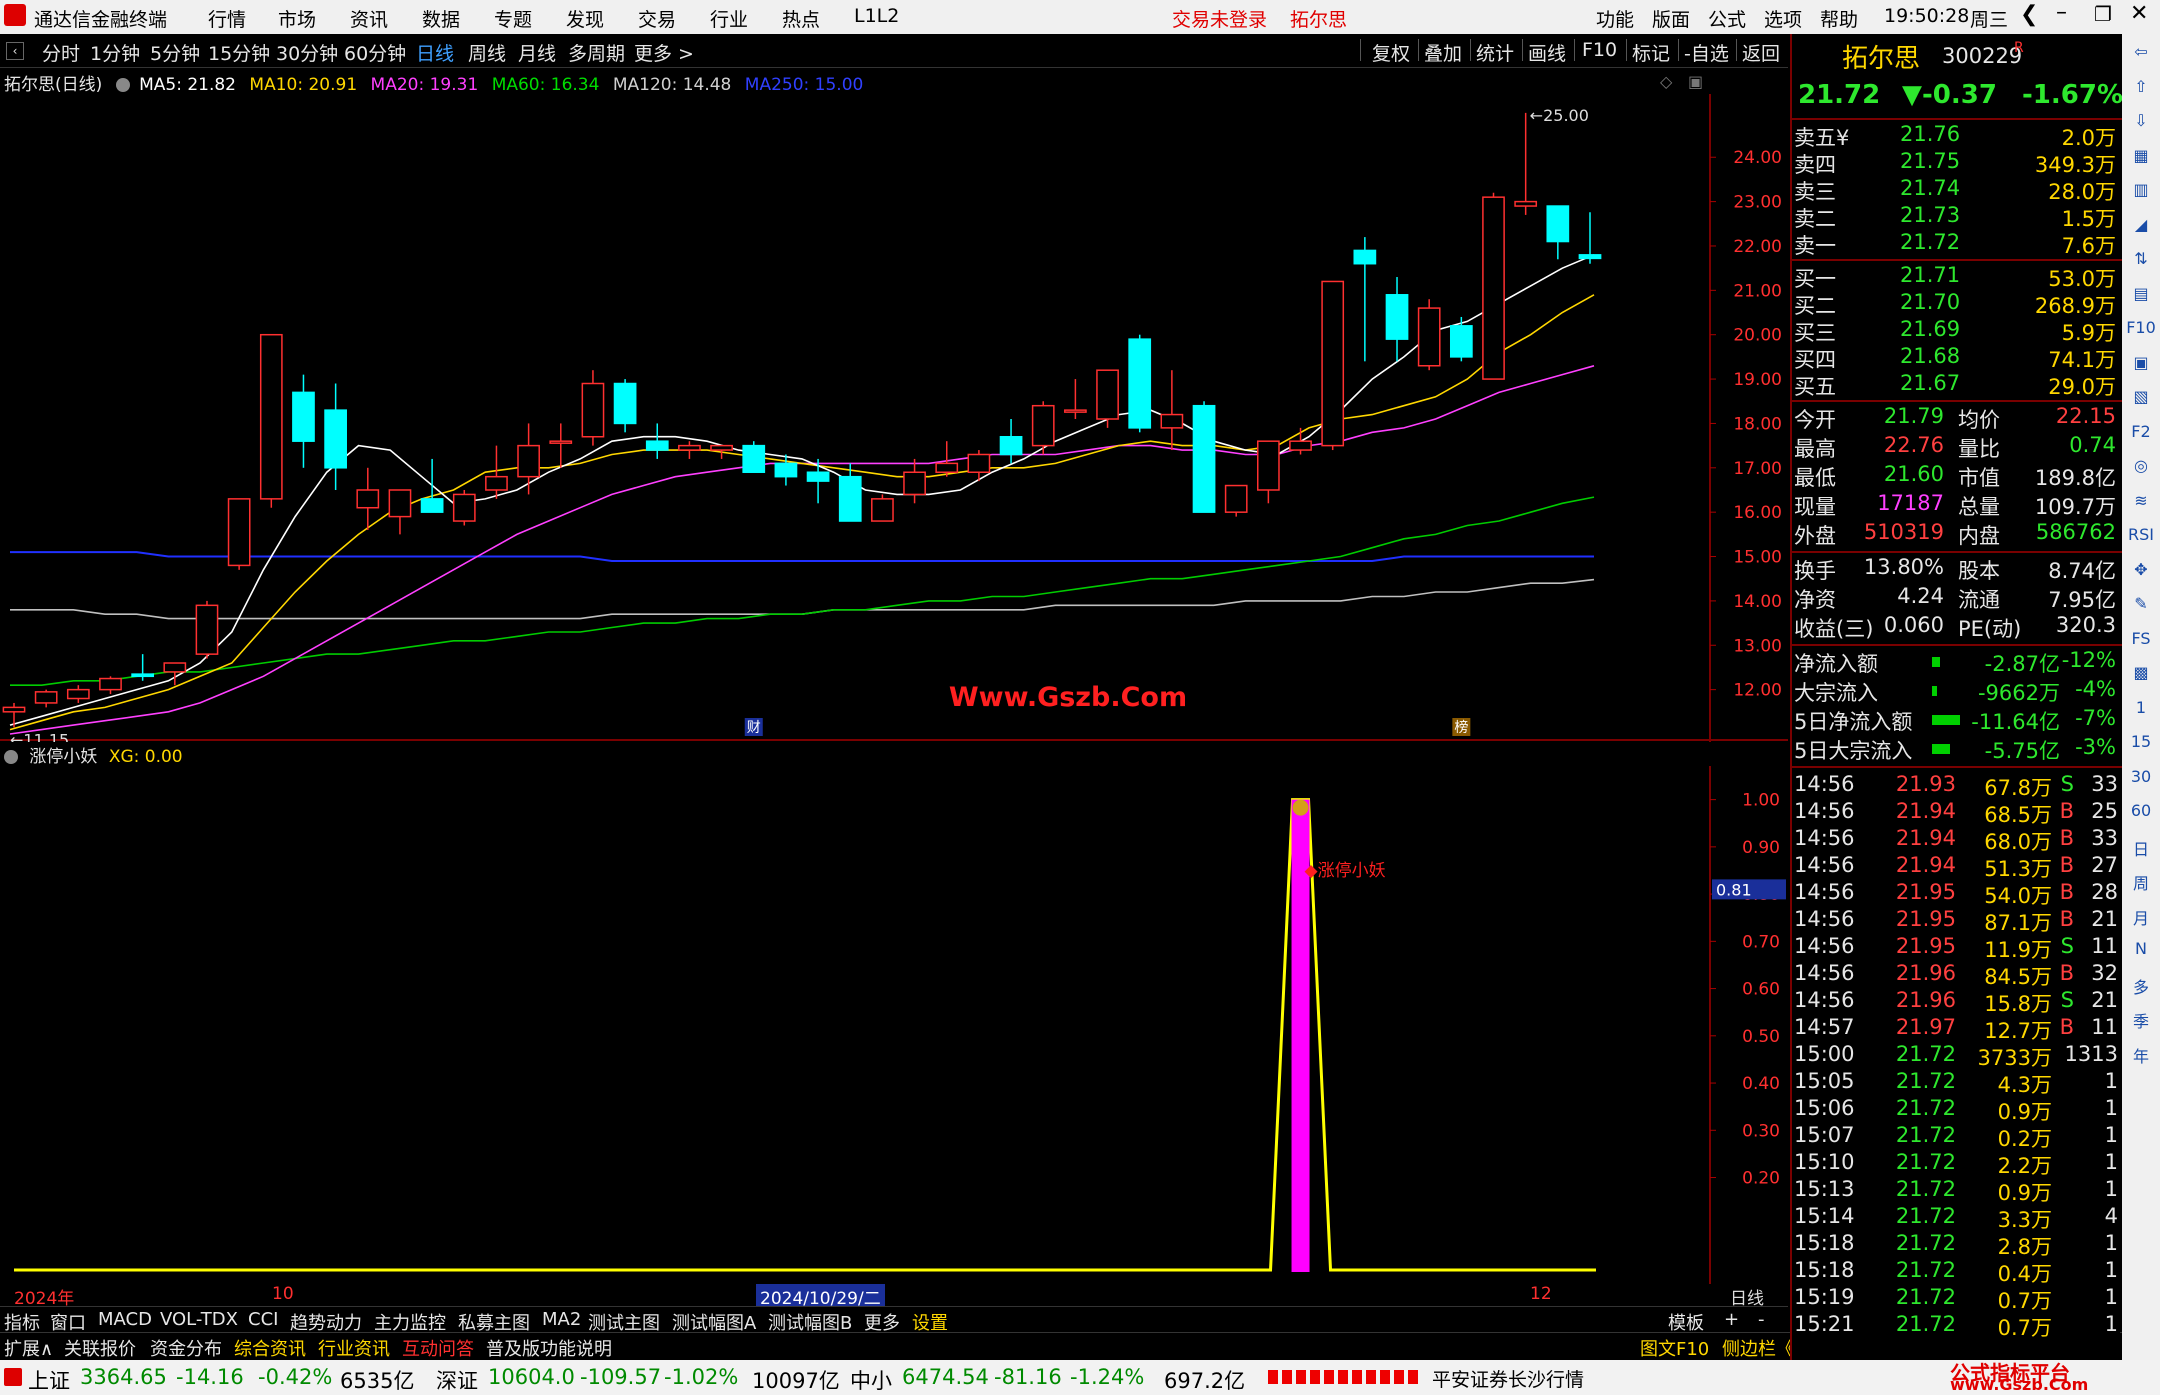 This screenshot has height=1395, width=2160. What do you see at coordinates (1391, 52) in the screenshot?
I see `btn-fuquan: 复权` at bounding box center [1391, 52].